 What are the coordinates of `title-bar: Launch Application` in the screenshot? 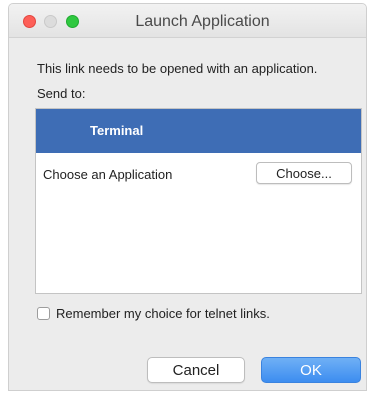 It's located at (187, 21).